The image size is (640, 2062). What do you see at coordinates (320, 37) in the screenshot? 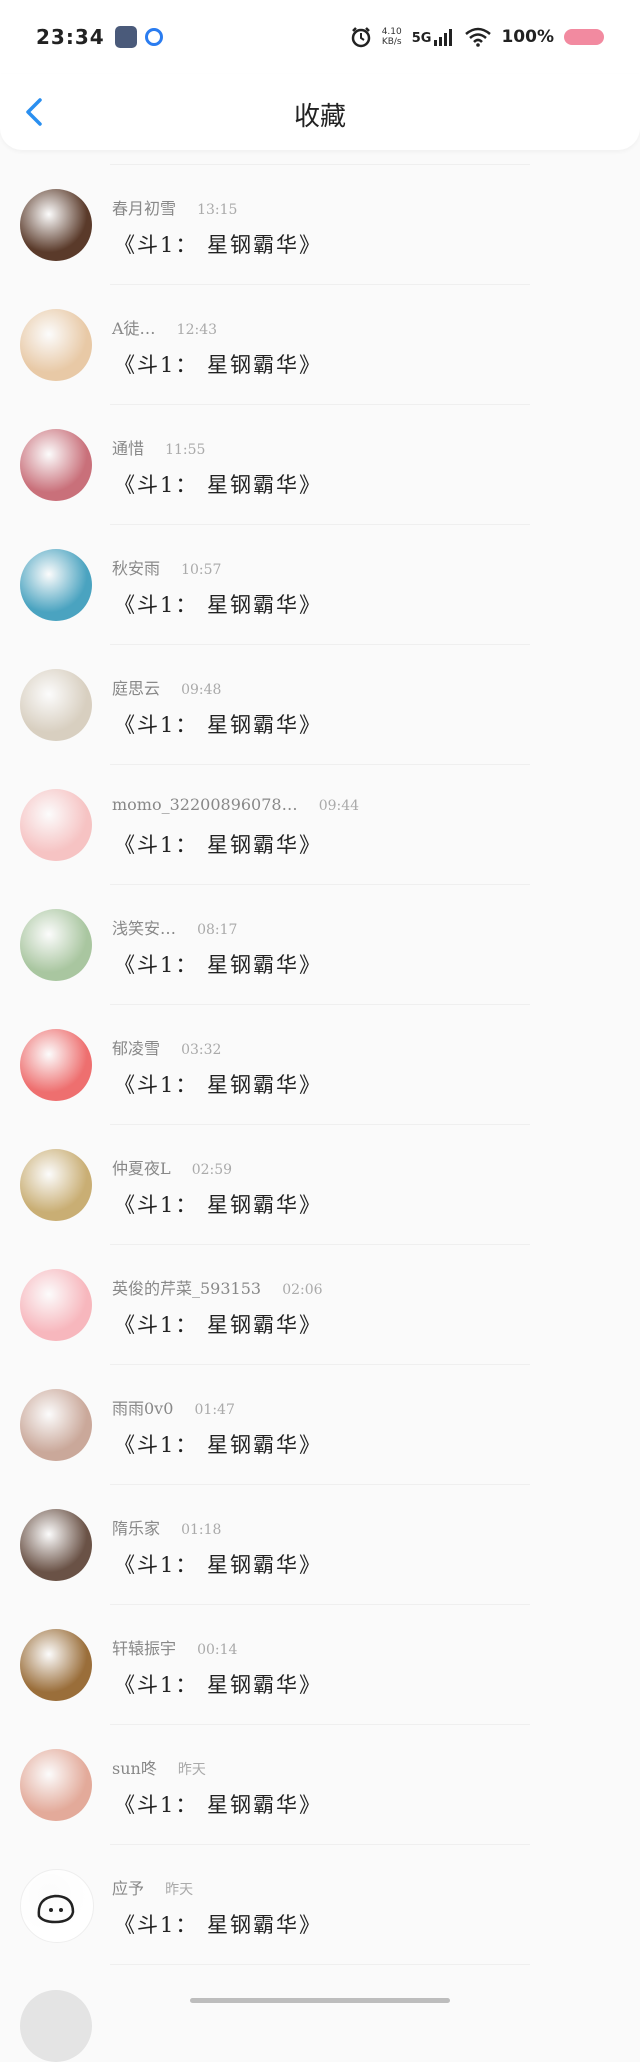
I see `status-bar: 23:34 4.10 KB/s 5G 100%` at bounding box center [320, 37].